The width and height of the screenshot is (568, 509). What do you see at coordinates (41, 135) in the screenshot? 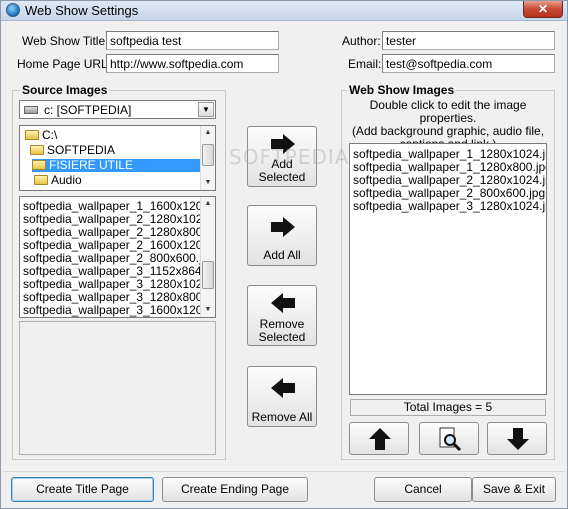
I see `folder-item: C:\` at bounding box center [41, 135].